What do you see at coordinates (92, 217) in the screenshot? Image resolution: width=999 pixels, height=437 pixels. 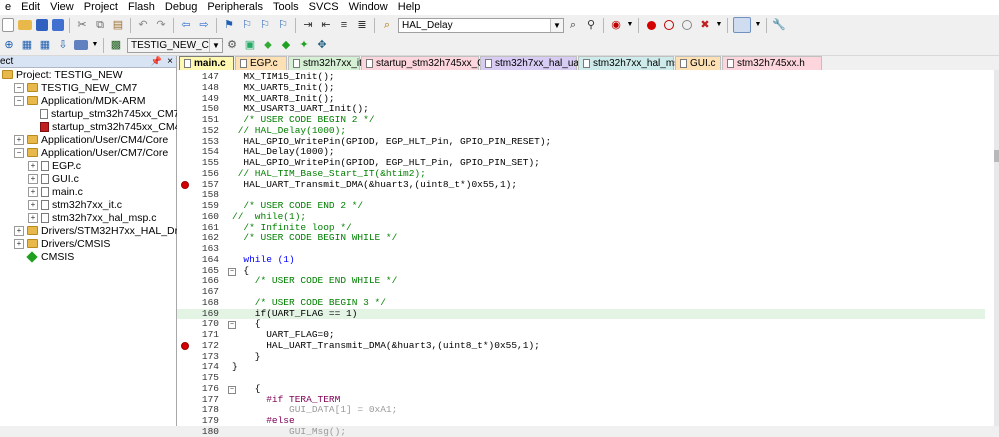 I see `tree-item: + stm32h7xx_hal_msp.c` at bounding box center [92, 217].